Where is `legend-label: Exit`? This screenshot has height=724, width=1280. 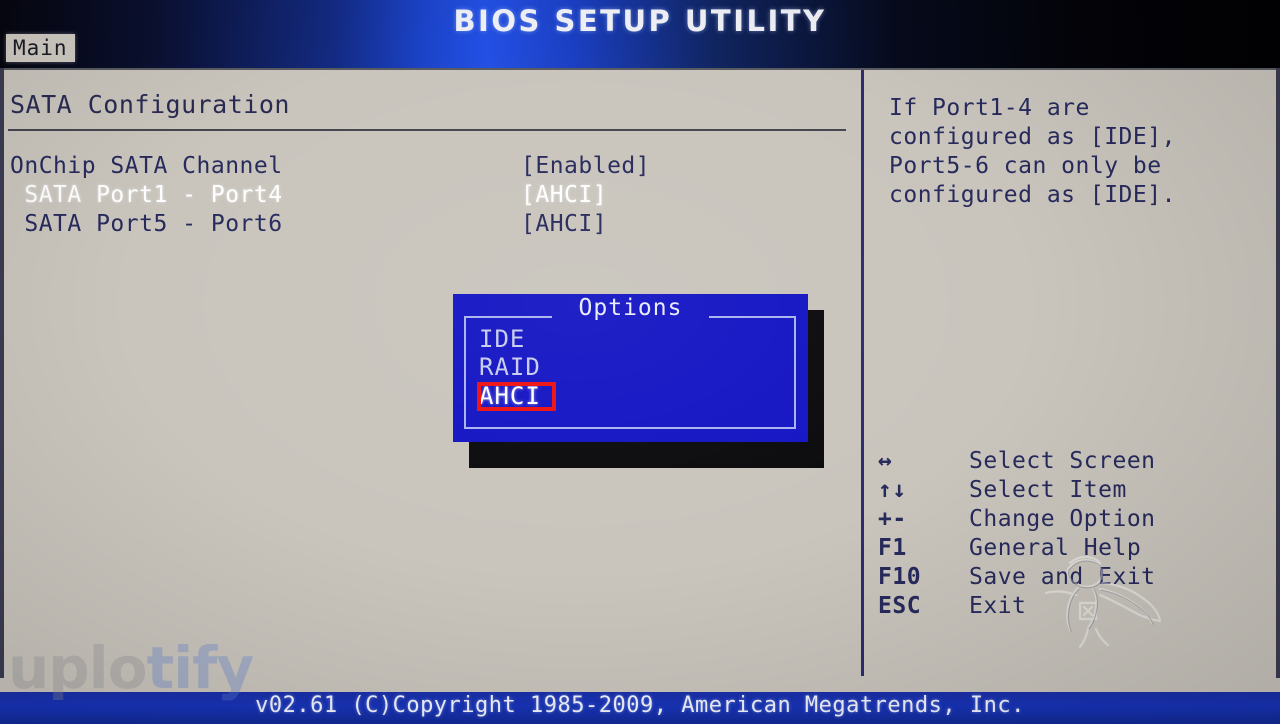
legend-label: Exit is located at coordinates (998, 606).